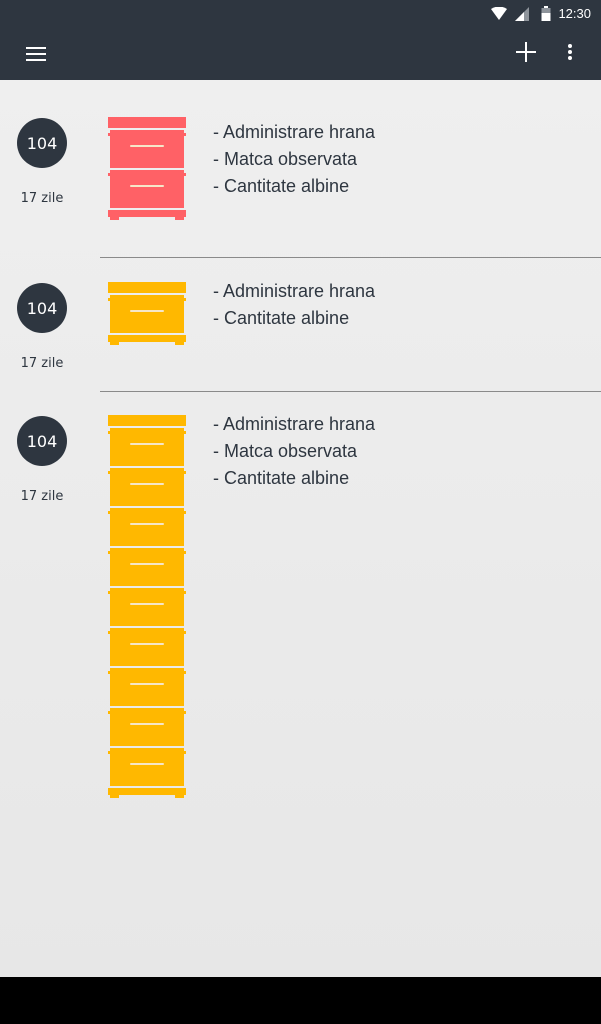 This screenshot has width=601, height=1024. I want to click on plus-icon, so click(526, 54).